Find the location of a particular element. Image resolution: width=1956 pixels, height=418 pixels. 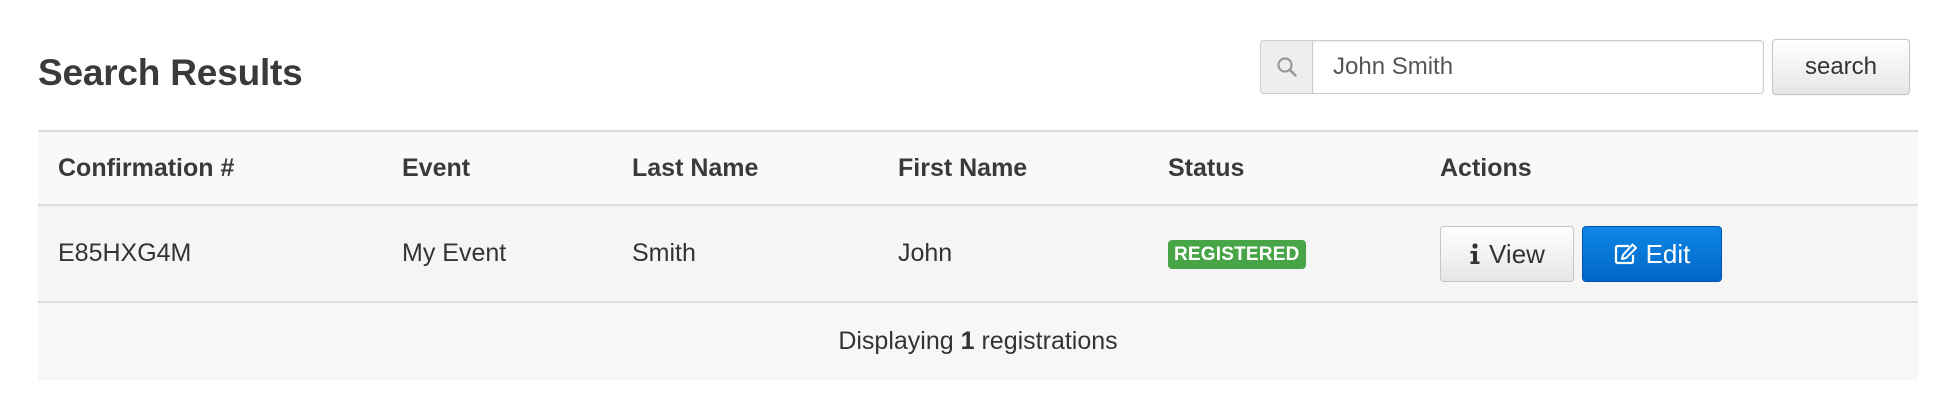

search-icon is located at coordinates (1286, 67).